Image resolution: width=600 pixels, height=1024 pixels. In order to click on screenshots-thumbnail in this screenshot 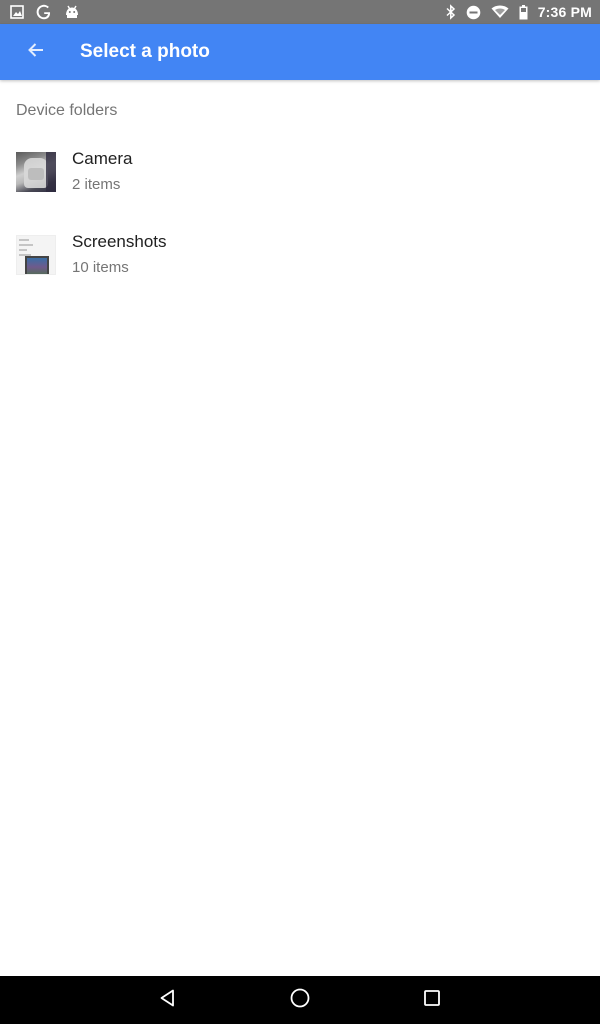, I will do `click(36, 255)`.